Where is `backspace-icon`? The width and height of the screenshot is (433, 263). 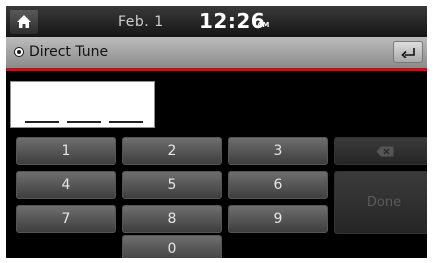
backspace-icon is located at coordinates (385, 151).